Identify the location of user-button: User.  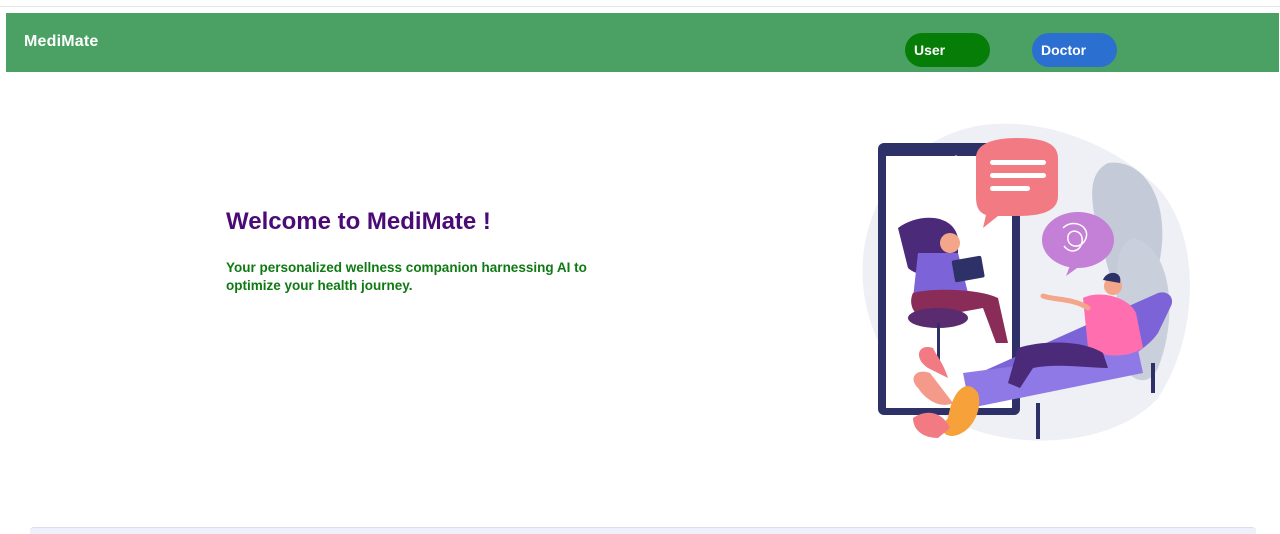
(947, 50).